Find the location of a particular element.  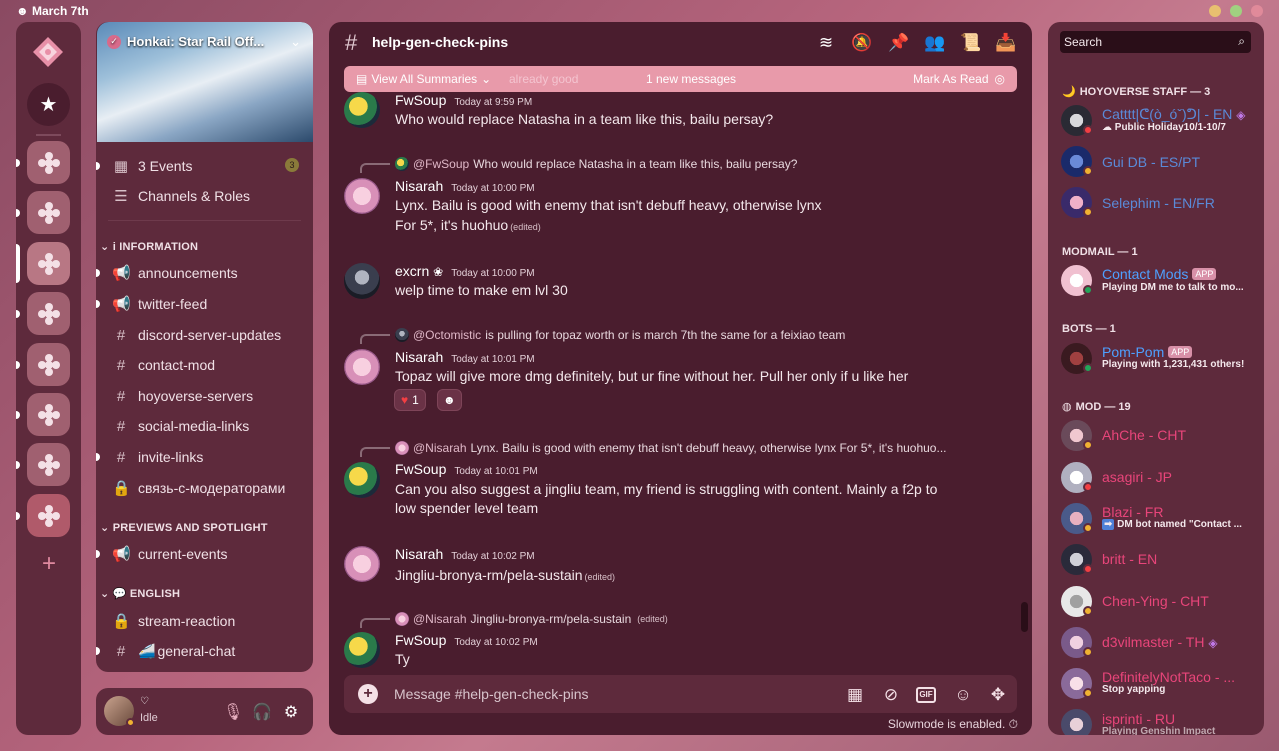

message-author: FwSoup Today at 10:02 PM is located at coordinates (466, 640).